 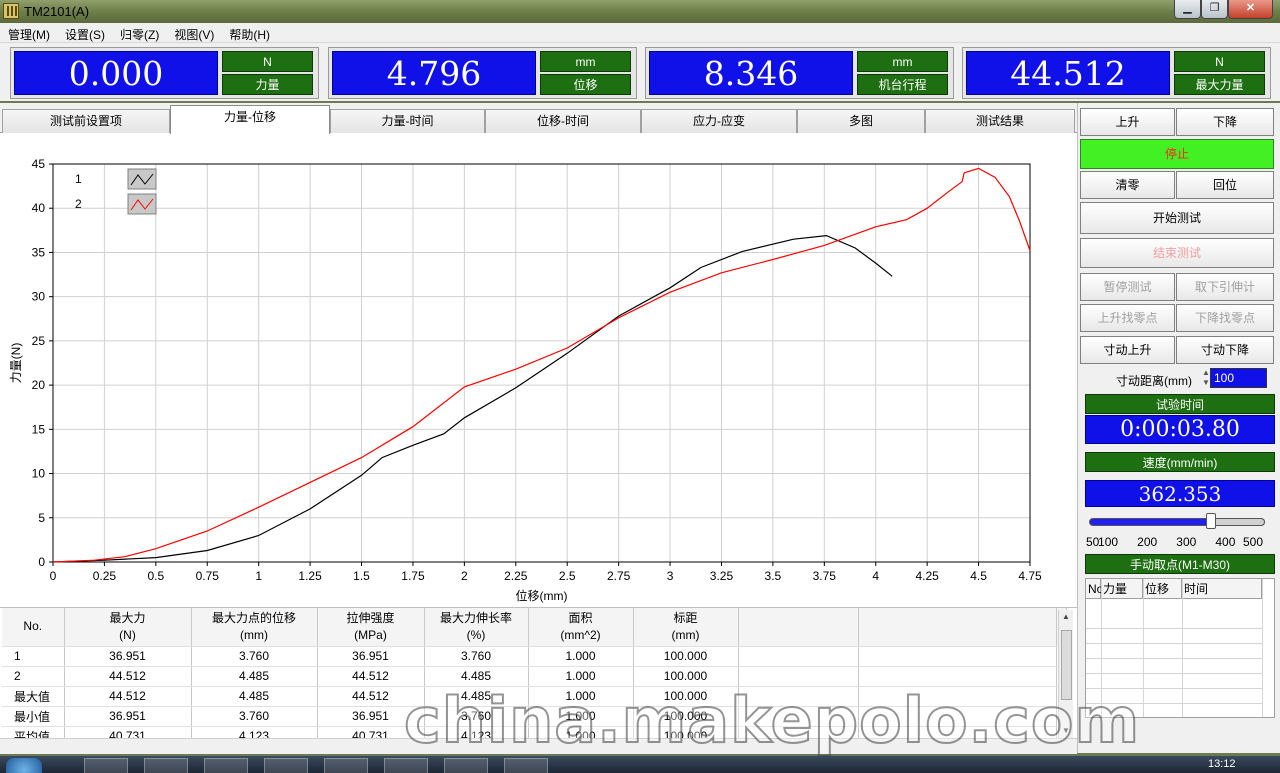 What do you see at coordinates (1177, 253) in the screenshot?
I see `end-test-button: 结束测试` at bounding box center [1177, 253].